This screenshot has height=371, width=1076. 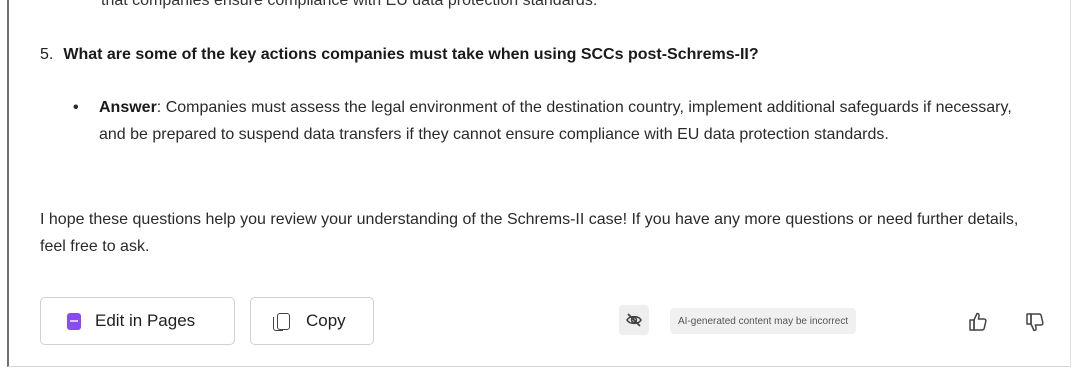 I want to click on thumbs-up-graphic, so click(x=978, y=321).